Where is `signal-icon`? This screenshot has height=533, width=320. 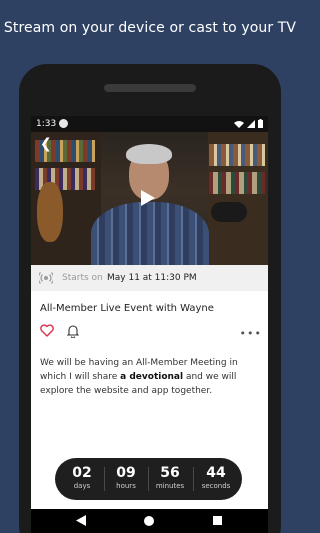 signal-icon is located at coordinates (251, 123).